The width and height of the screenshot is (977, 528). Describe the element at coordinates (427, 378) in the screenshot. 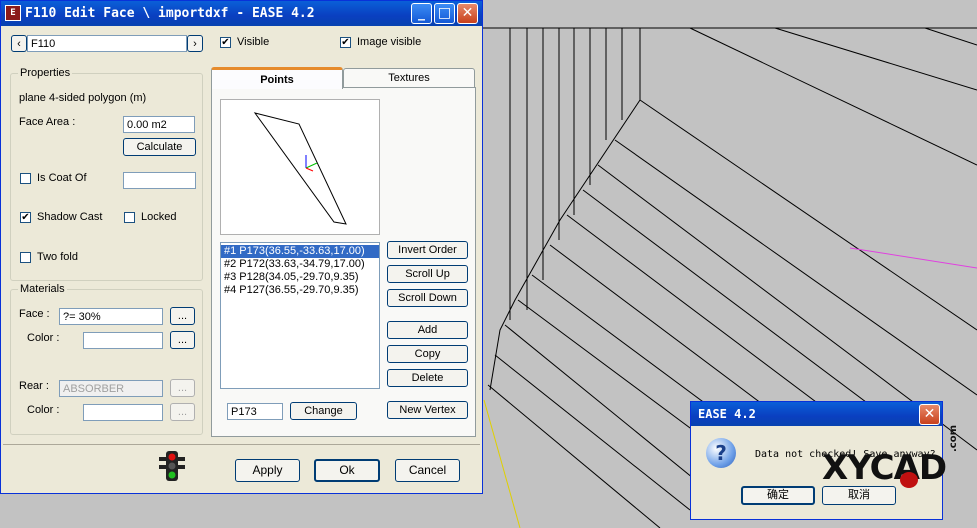

I see `delete-button: Delete` at that location.